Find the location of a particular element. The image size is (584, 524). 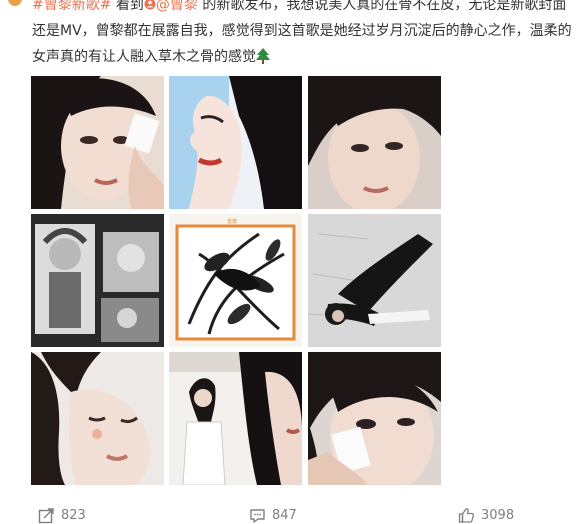

photo-2-image is located at coordinates (235, 142).